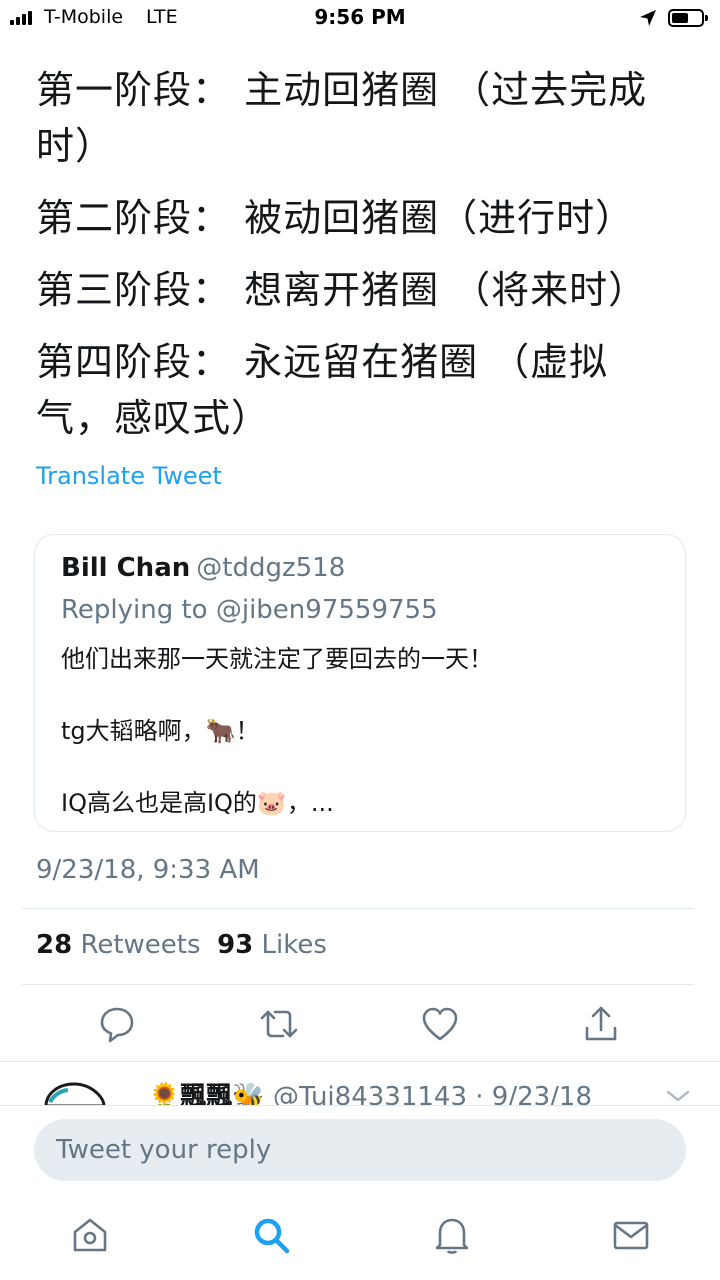  What do you see at coordinates (160, 731) in the screenshot?
I see `quoted-tweet-line: tg大韬略啊，🐂！` at bounding box center [160, 731].